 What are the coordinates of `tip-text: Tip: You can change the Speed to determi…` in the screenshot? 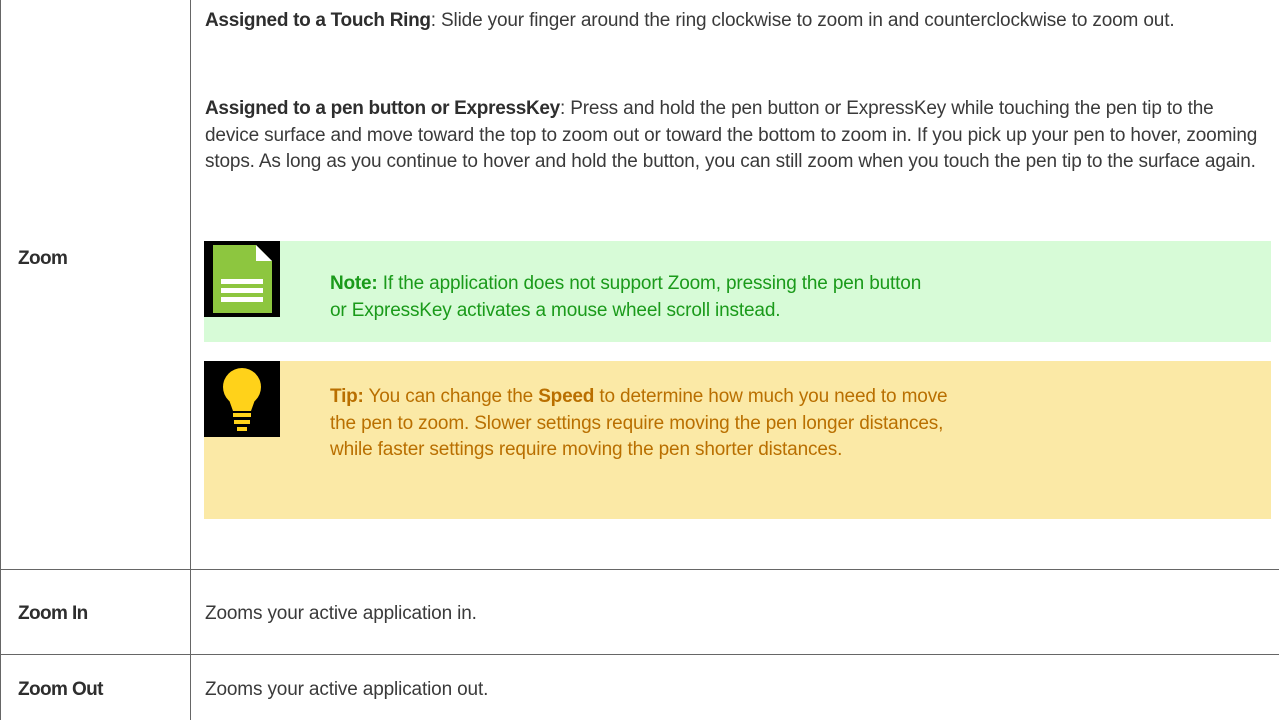 It's located at (640, 424).